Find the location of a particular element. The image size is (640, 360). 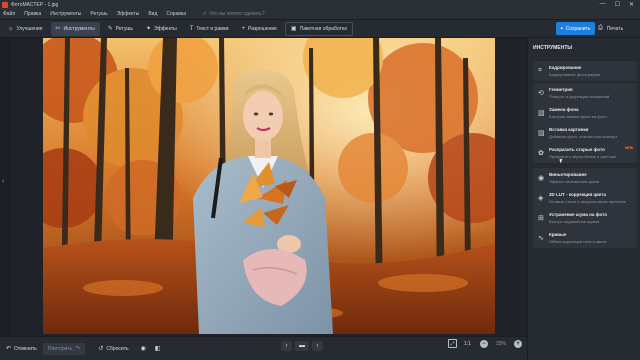

tool-desc: Добавьте фото, логотип или клипарт is located at coordinates (583, 136).